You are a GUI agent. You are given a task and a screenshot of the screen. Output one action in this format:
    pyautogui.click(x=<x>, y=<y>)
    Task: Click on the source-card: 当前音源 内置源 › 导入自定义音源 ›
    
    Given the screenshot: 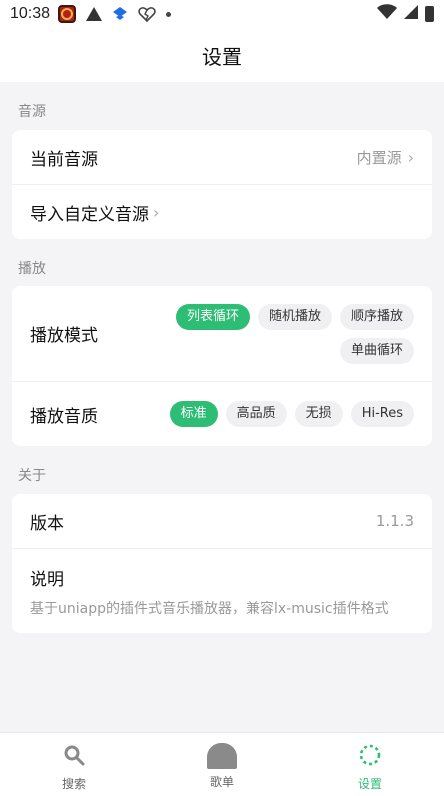 What is the action you would take?
    pyautogui.click(x=222, y=184)
    